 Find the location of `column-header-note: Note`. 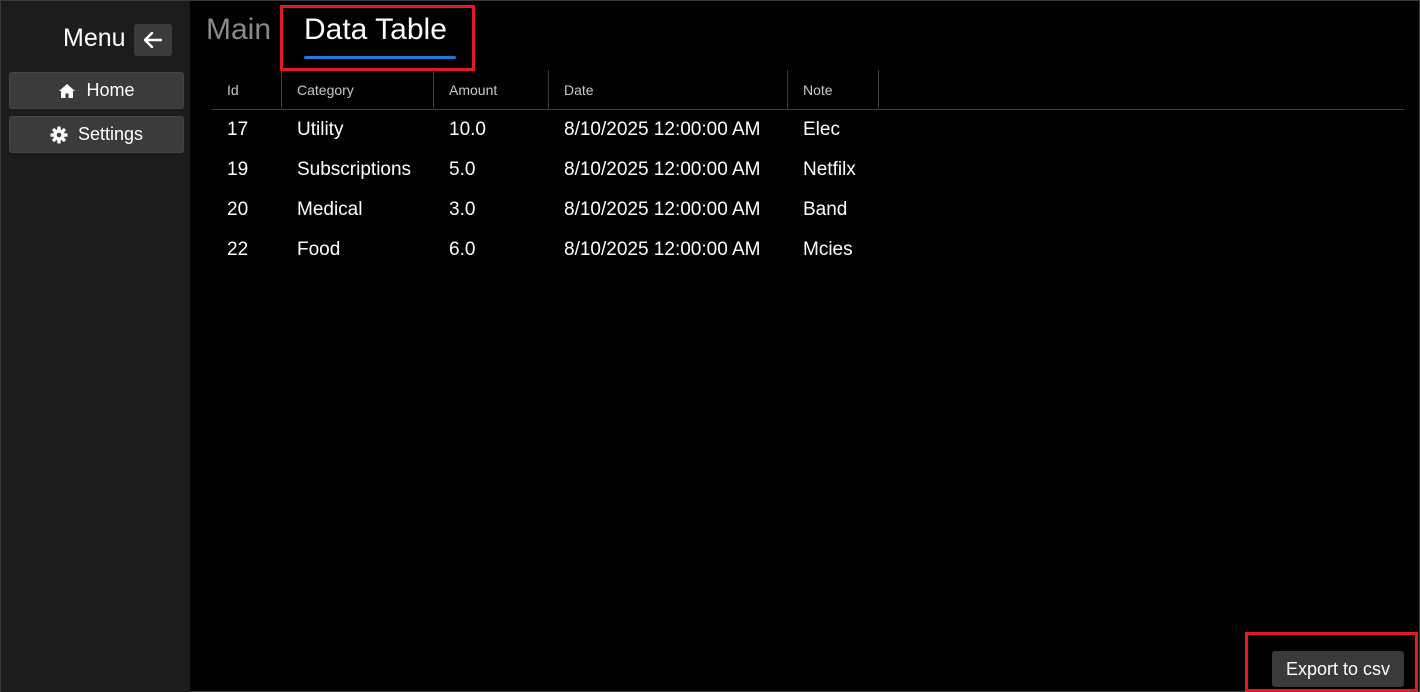

column-header-note: Note is located at coordinates (833, 89).